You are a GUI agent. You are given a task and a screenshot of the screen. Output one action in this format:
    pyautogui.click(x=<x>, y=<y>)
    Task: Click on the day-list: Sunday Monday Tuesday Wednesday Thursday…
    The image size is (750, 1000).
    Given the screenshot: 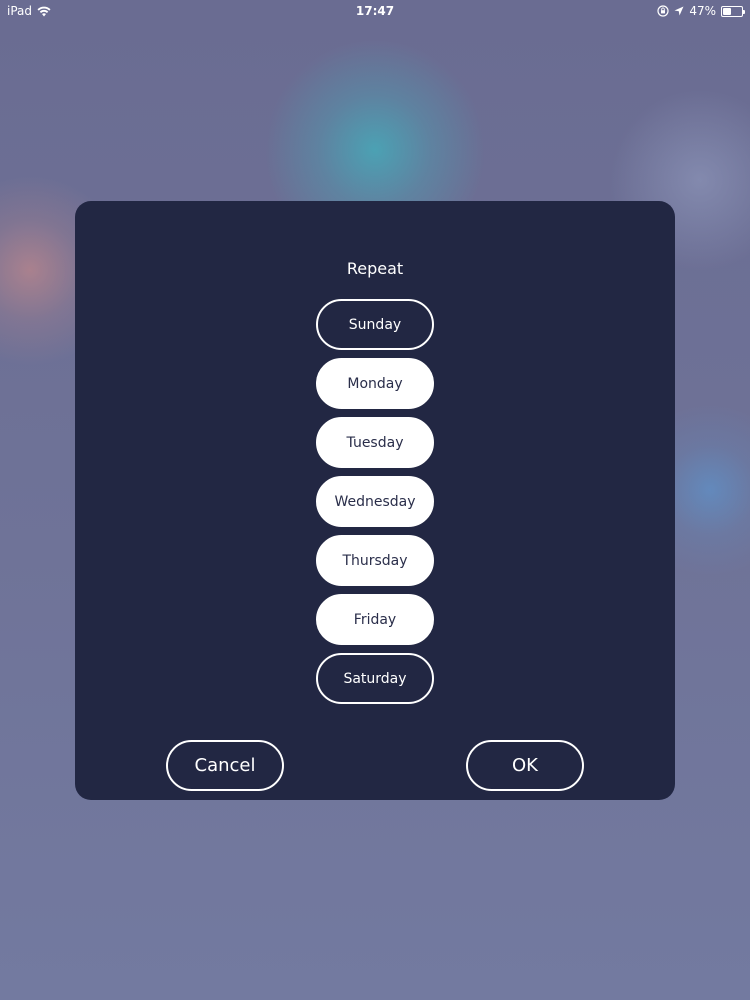 What is the action you would take?
    pyautogui.click(x=375, y=505)
    